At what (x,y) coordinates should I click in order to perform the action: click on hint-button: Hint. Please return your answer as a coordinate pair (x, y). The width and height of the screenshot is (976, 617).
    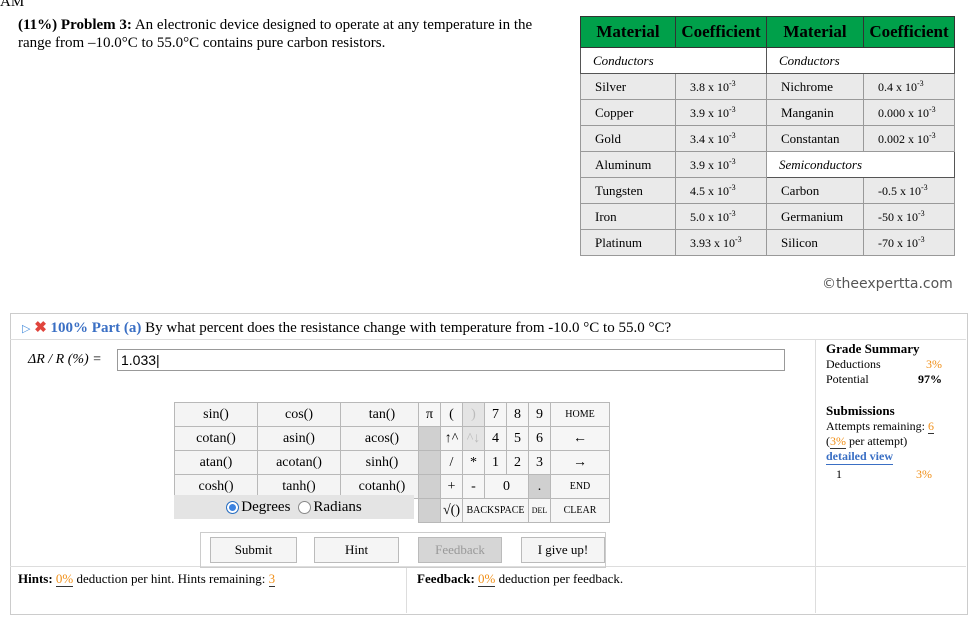
    Looking at the image, I should click on (356, 550).